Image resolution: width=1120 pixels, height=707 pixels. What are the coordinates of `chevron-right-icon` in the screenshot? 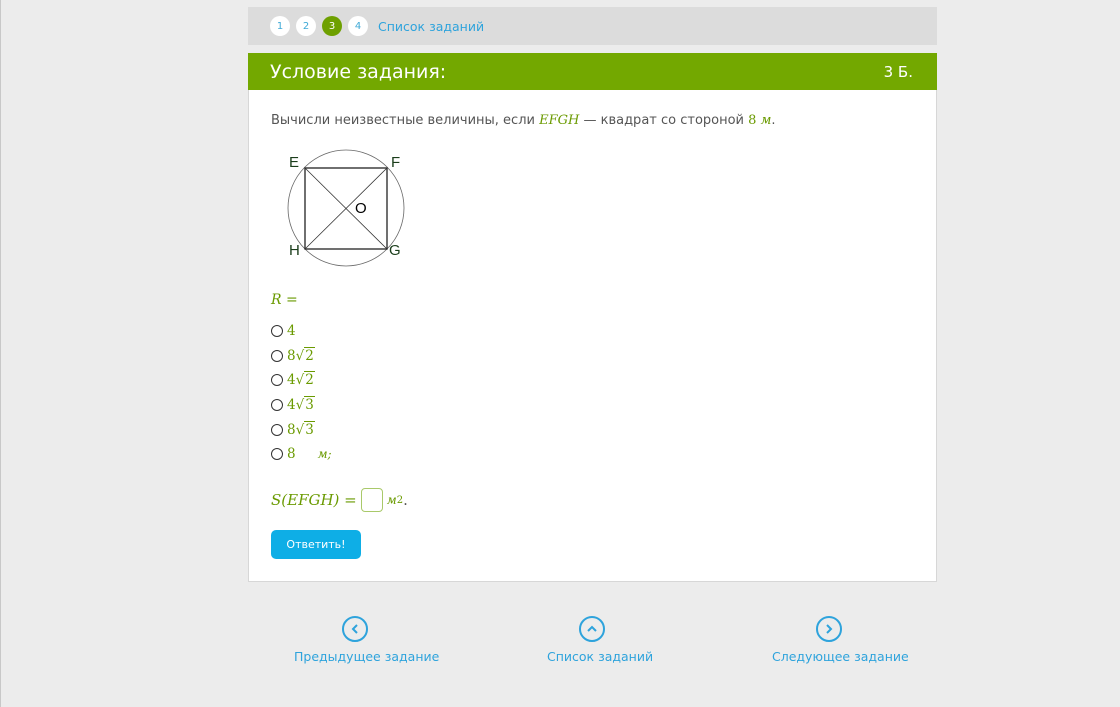 It's located at (829, 629).